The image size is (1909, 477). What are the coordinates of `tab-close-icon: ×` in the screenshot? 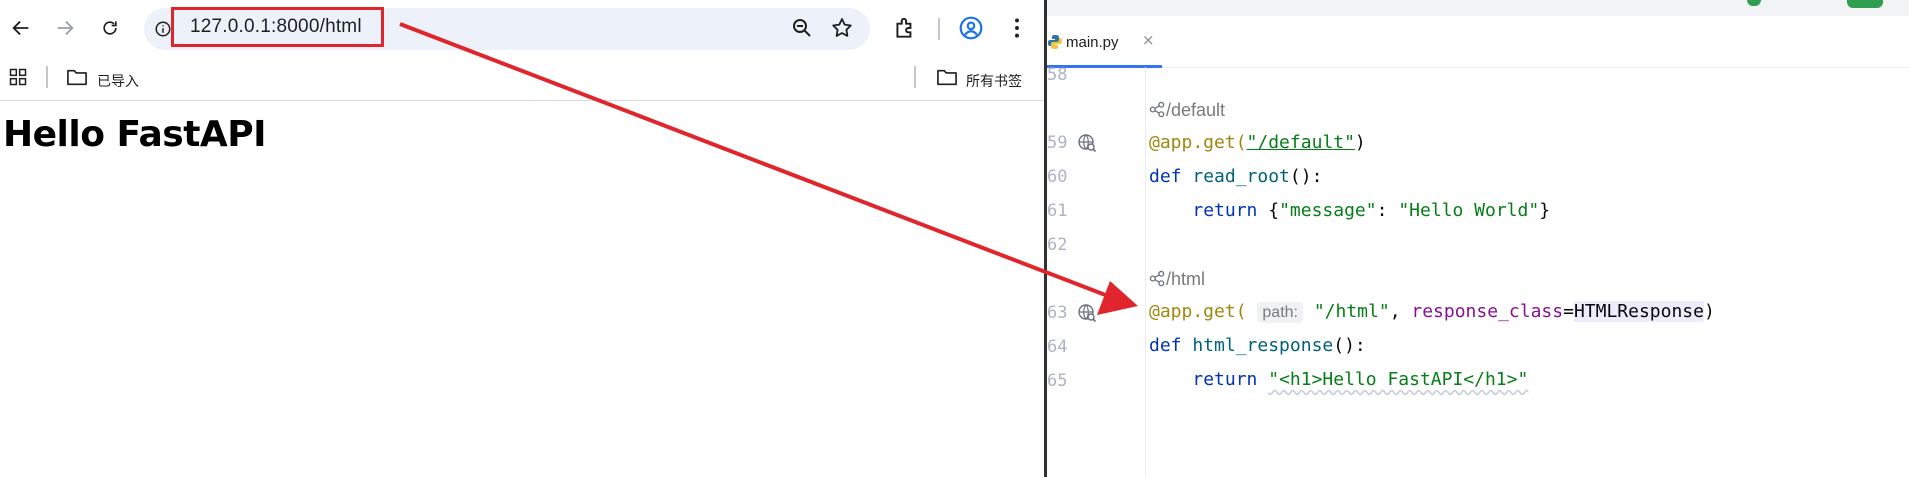 It's located at (1148, 40).